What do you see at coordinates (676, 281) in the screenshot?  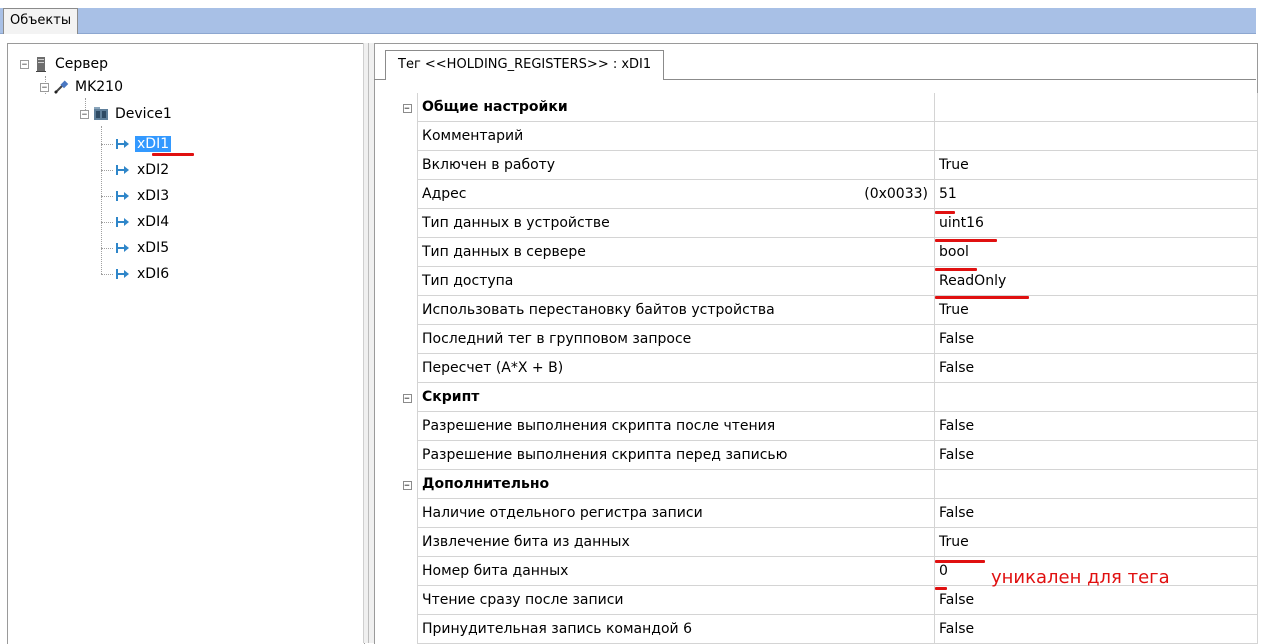 I see `property-name: Тип доступа` at bounding box center [676, 281].